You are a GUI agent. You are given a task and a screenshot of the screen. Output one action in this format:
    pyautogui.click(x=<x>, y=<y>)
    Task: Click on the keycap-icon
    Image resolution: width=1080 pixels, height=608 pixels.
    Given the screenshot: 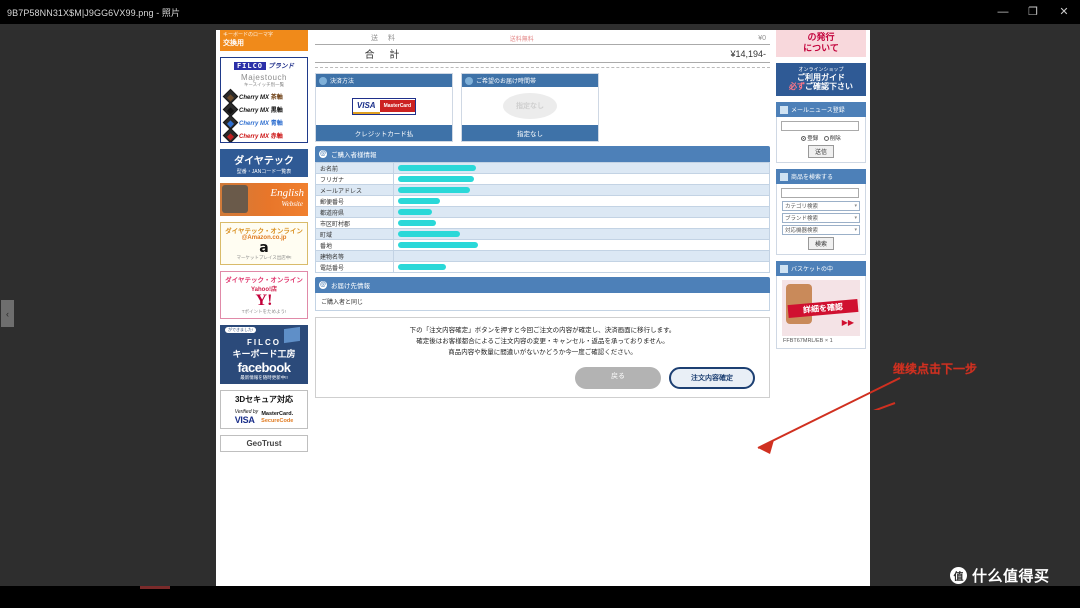 What is the action you would take?
    pyautogui.click(x=230, y=134)
    